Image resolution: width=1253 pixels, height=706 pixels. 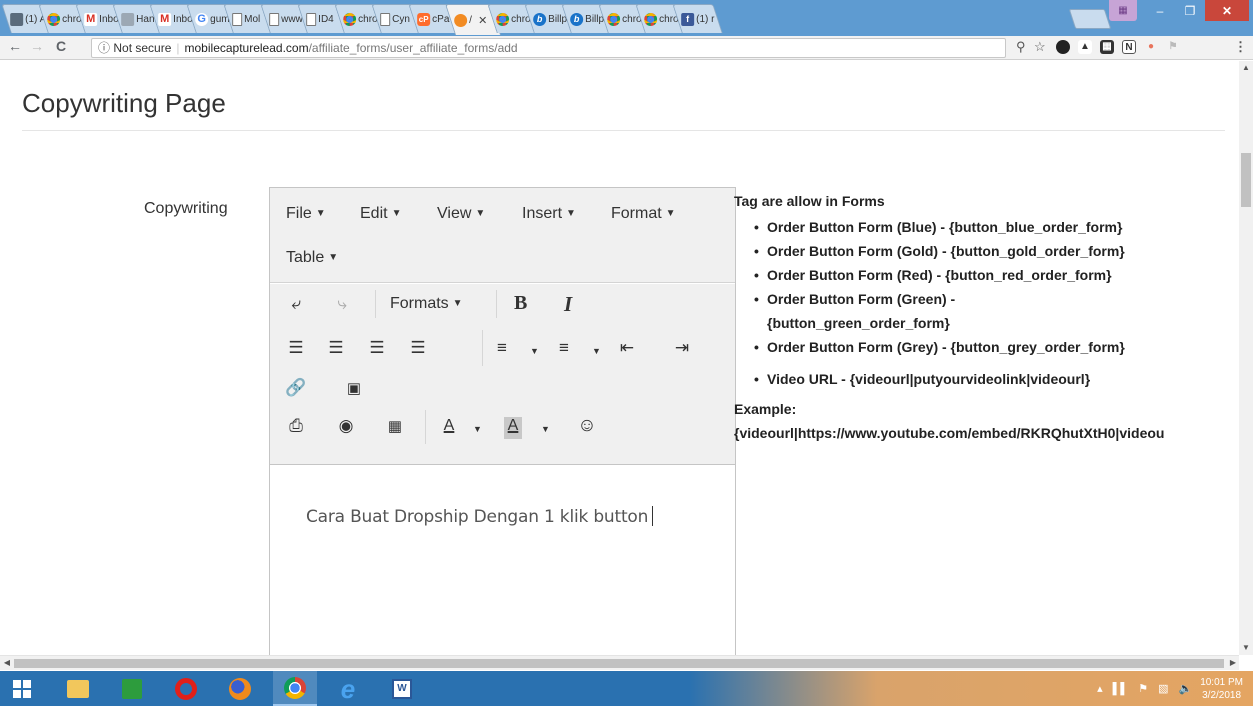 I want to click on url-host: mobilecapturelead.com, so click(x=246, y=48).